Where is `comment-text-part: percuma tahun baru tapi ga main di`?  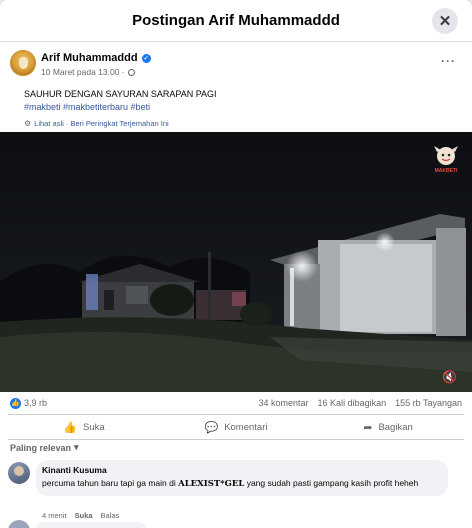
comment-text-part: percuma tahun baru tapi ga main di is located at coordinates (110, 483).